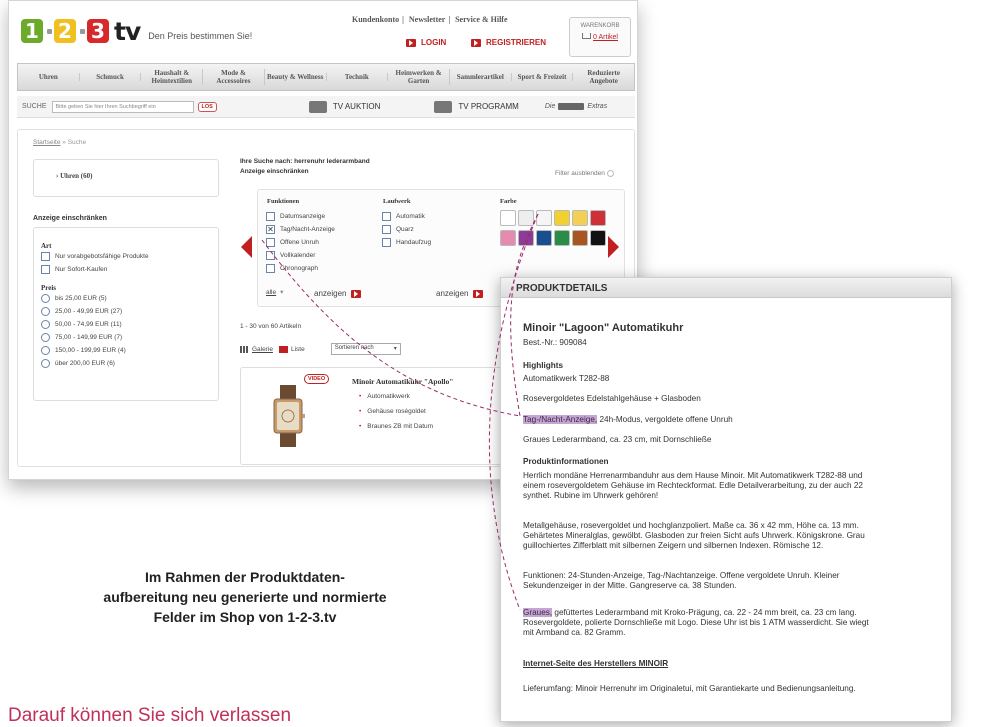 The height and width of the screenshot is (727, 984). I want to click on bottom-tagline: Darauf können Sie sich verlassen, so click(150, 715).